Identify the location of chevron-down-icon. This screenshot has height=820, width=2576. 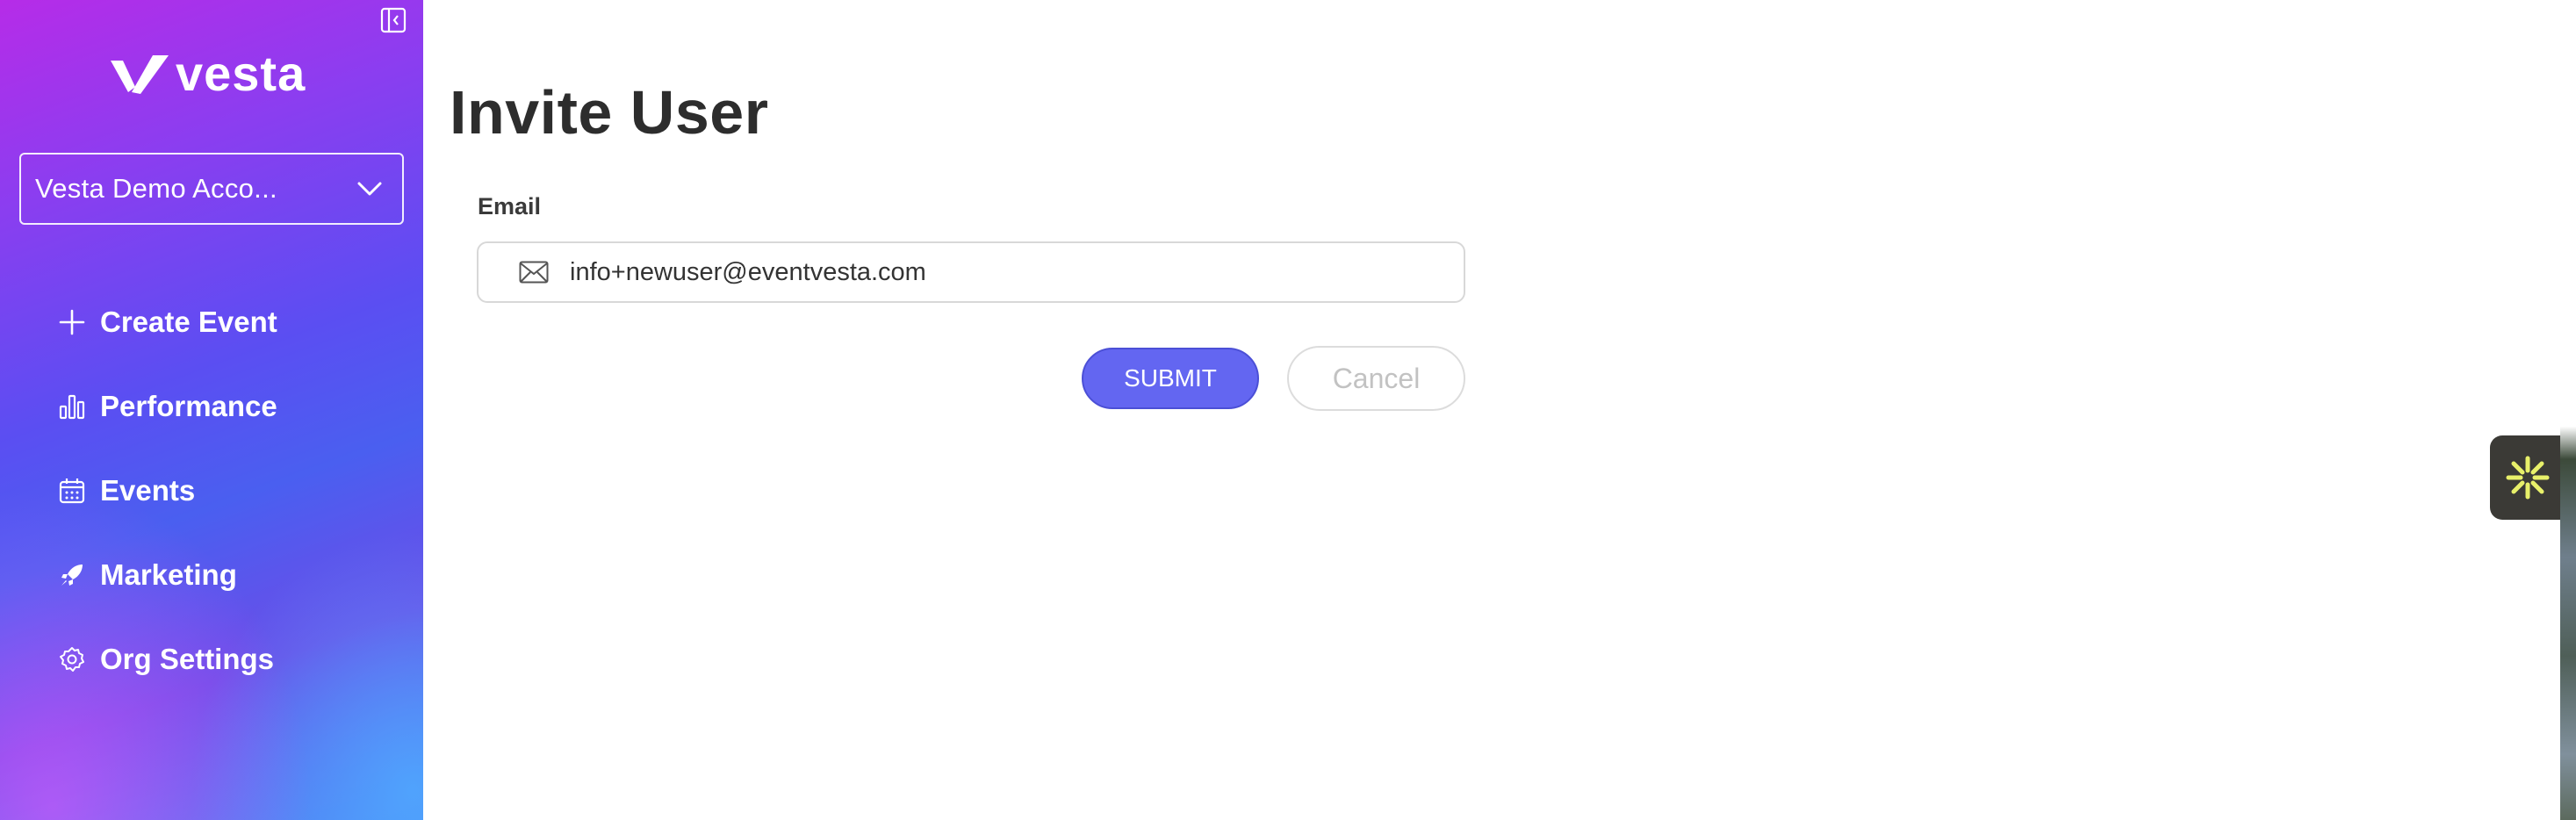
(369, 189).